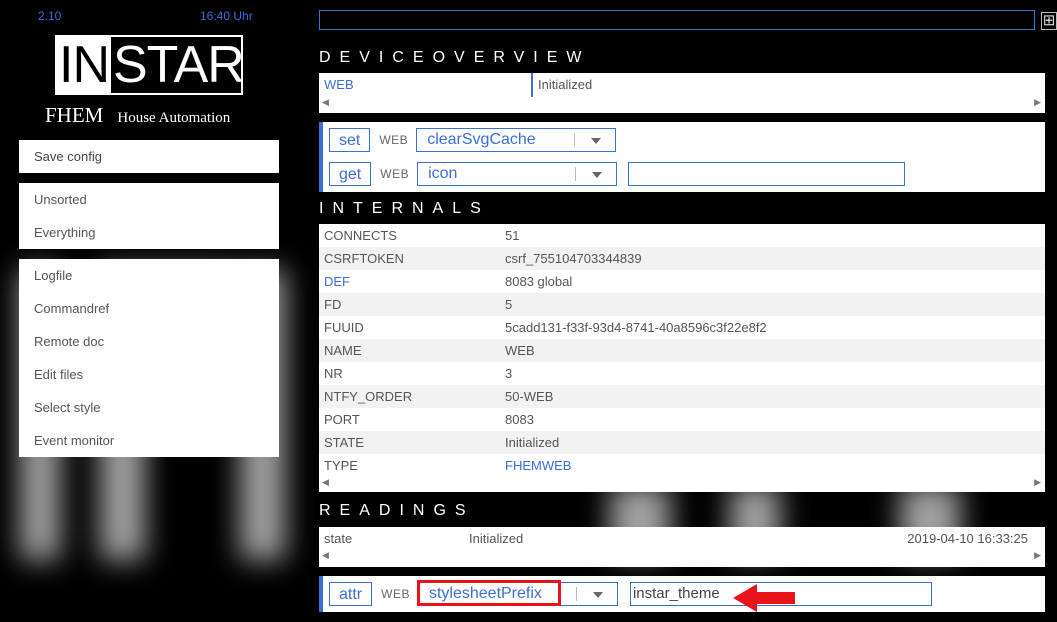 This screenshot has height=622, width=1057. Describe the element at coordinates (485, 593) in the screenshot. I see `attr-selected-value: stylesheetPrefix` at that location.